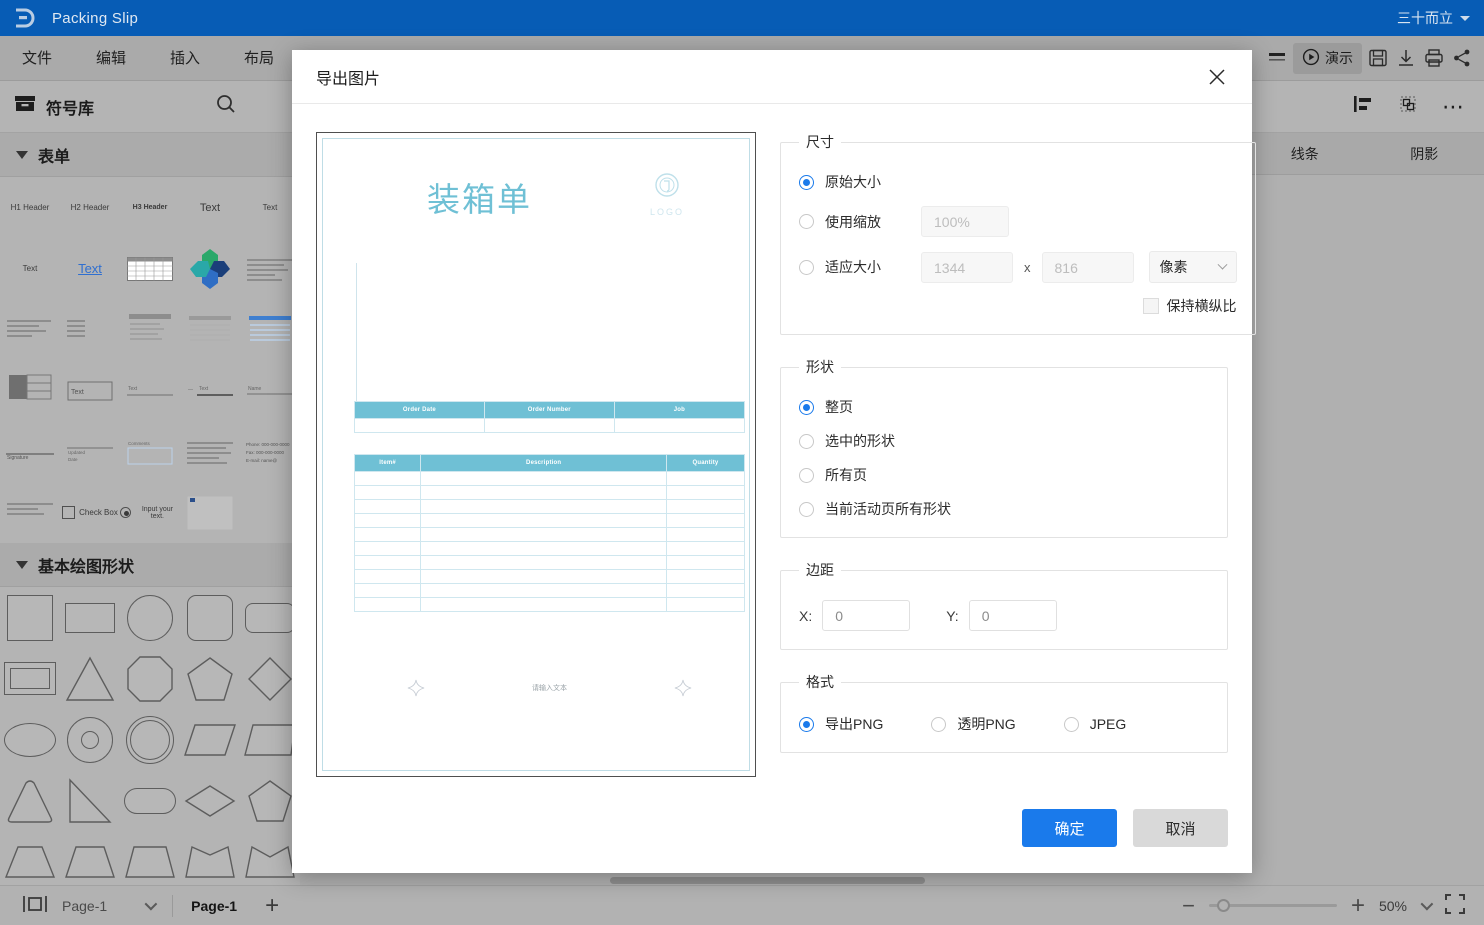 Image resolution: width=1484 pixels, height=925 pixels. I want to click on keep-ratio-row: 保持横纵比, so click(1018, 306).